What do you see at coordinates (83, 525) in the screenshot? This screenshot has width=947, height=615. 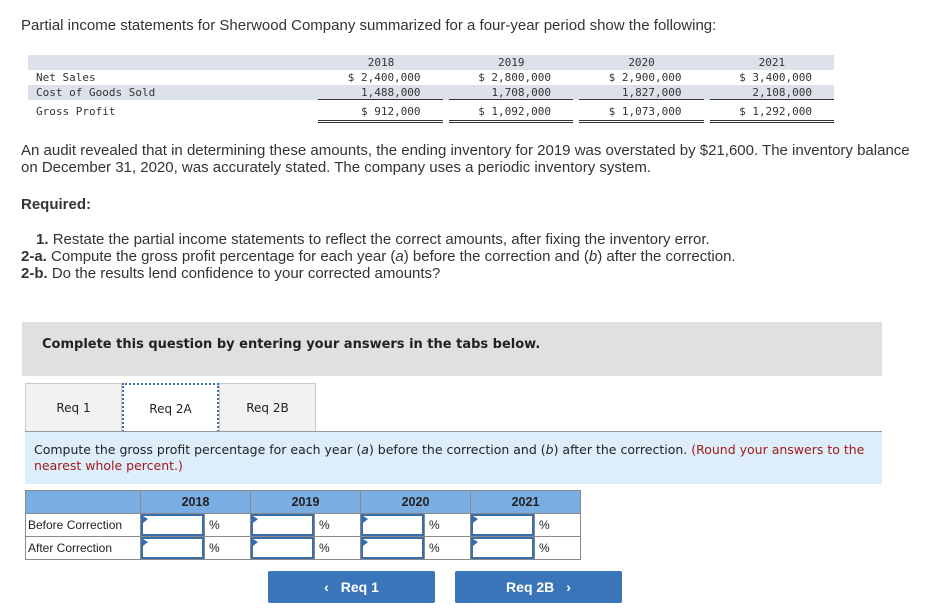 I see `grid-row-label: Before Correction` at bounding box center [83, 525].